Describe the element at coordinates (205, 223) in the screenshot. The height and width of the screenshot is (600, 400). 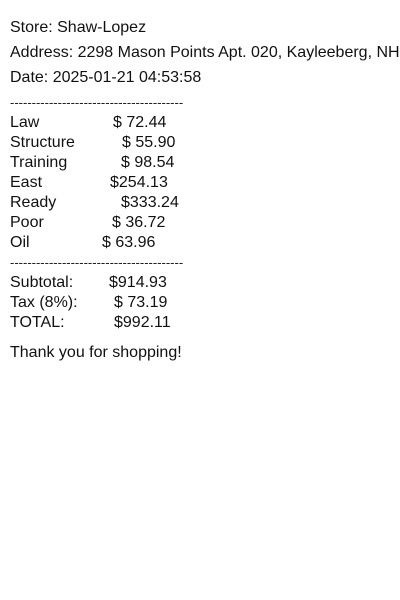
I see `item-row: Poor $ 36.72` at that location.